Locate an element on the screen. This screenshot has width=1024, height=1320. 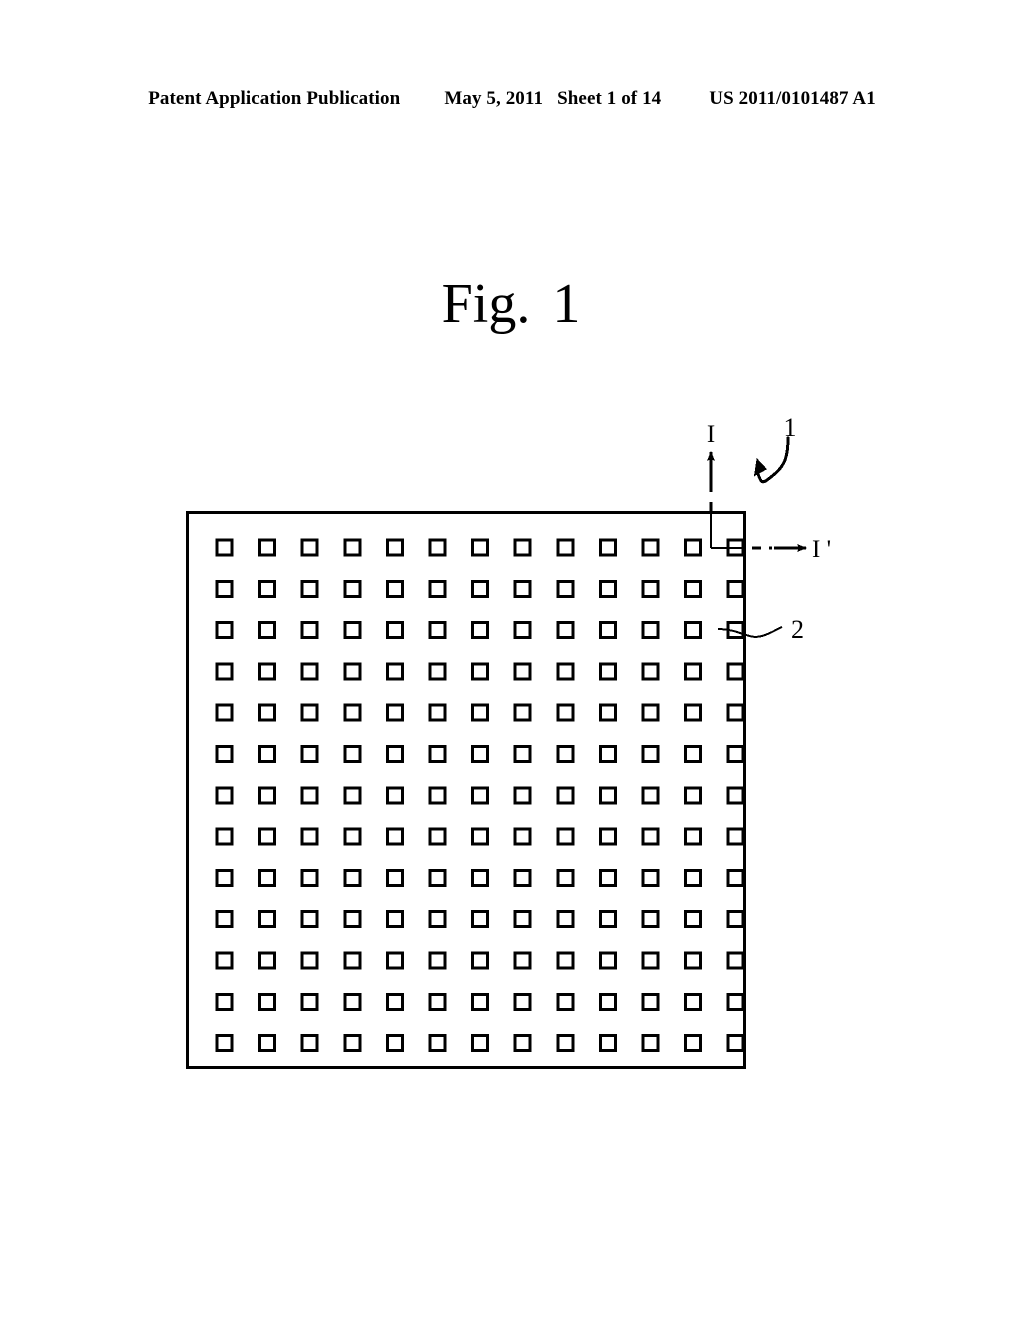
section-label-I: I is located at coordinates (711, 434).